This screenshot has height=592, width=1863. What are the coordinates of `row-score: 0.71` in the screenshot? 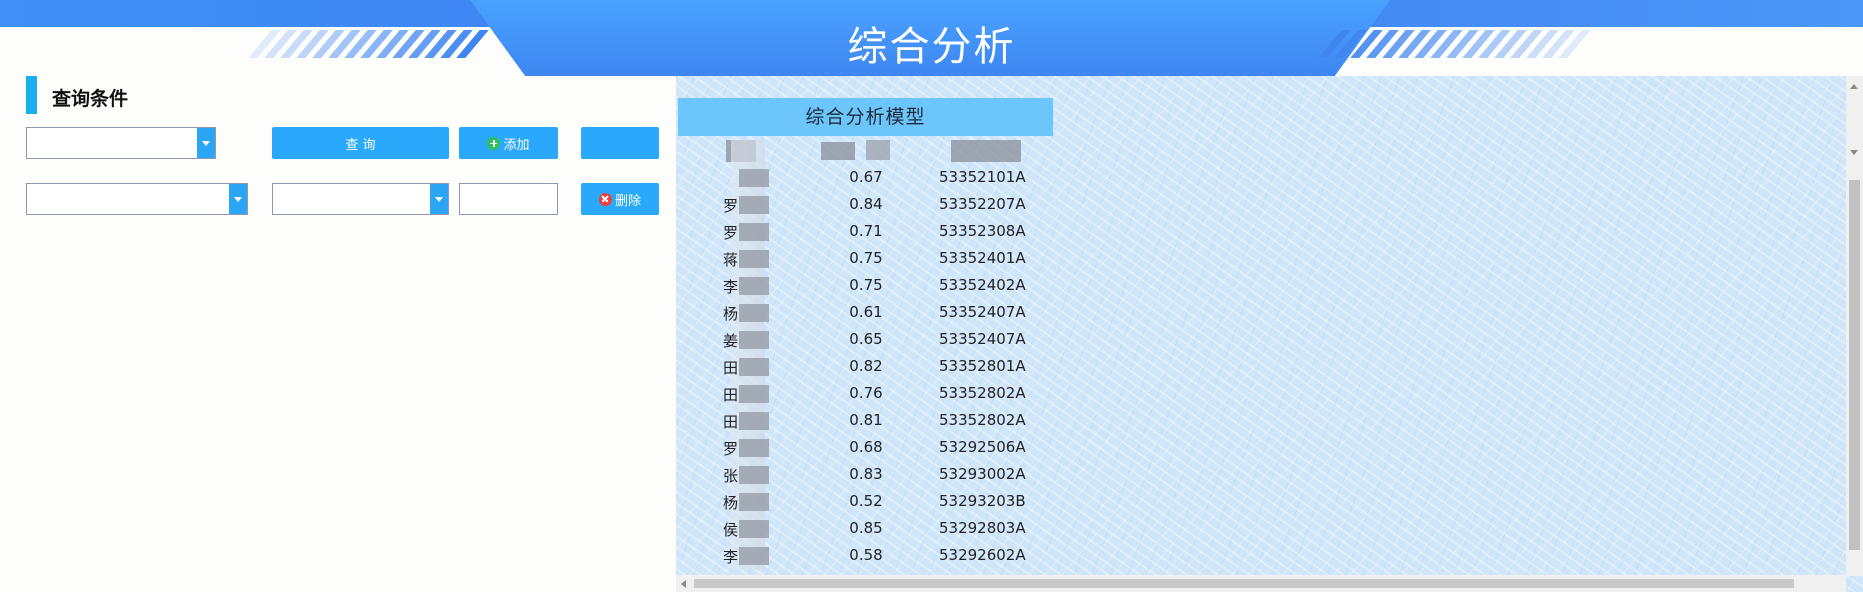 It's located at (866, 231).